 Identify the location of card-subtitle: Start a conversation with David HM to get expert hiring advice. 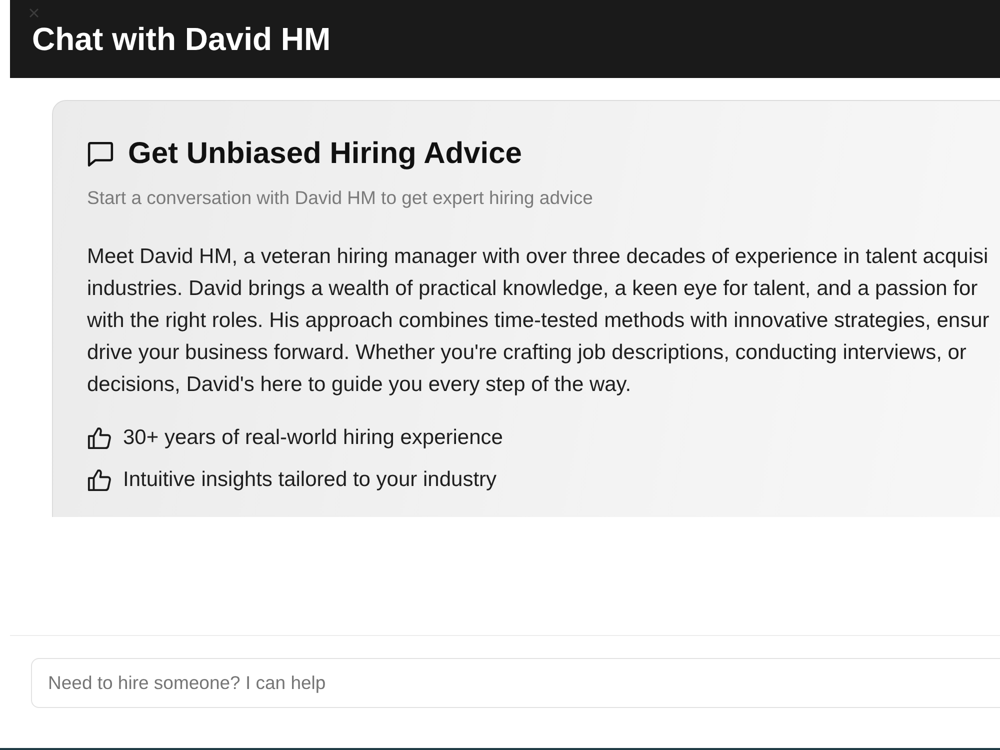
(340, 198).